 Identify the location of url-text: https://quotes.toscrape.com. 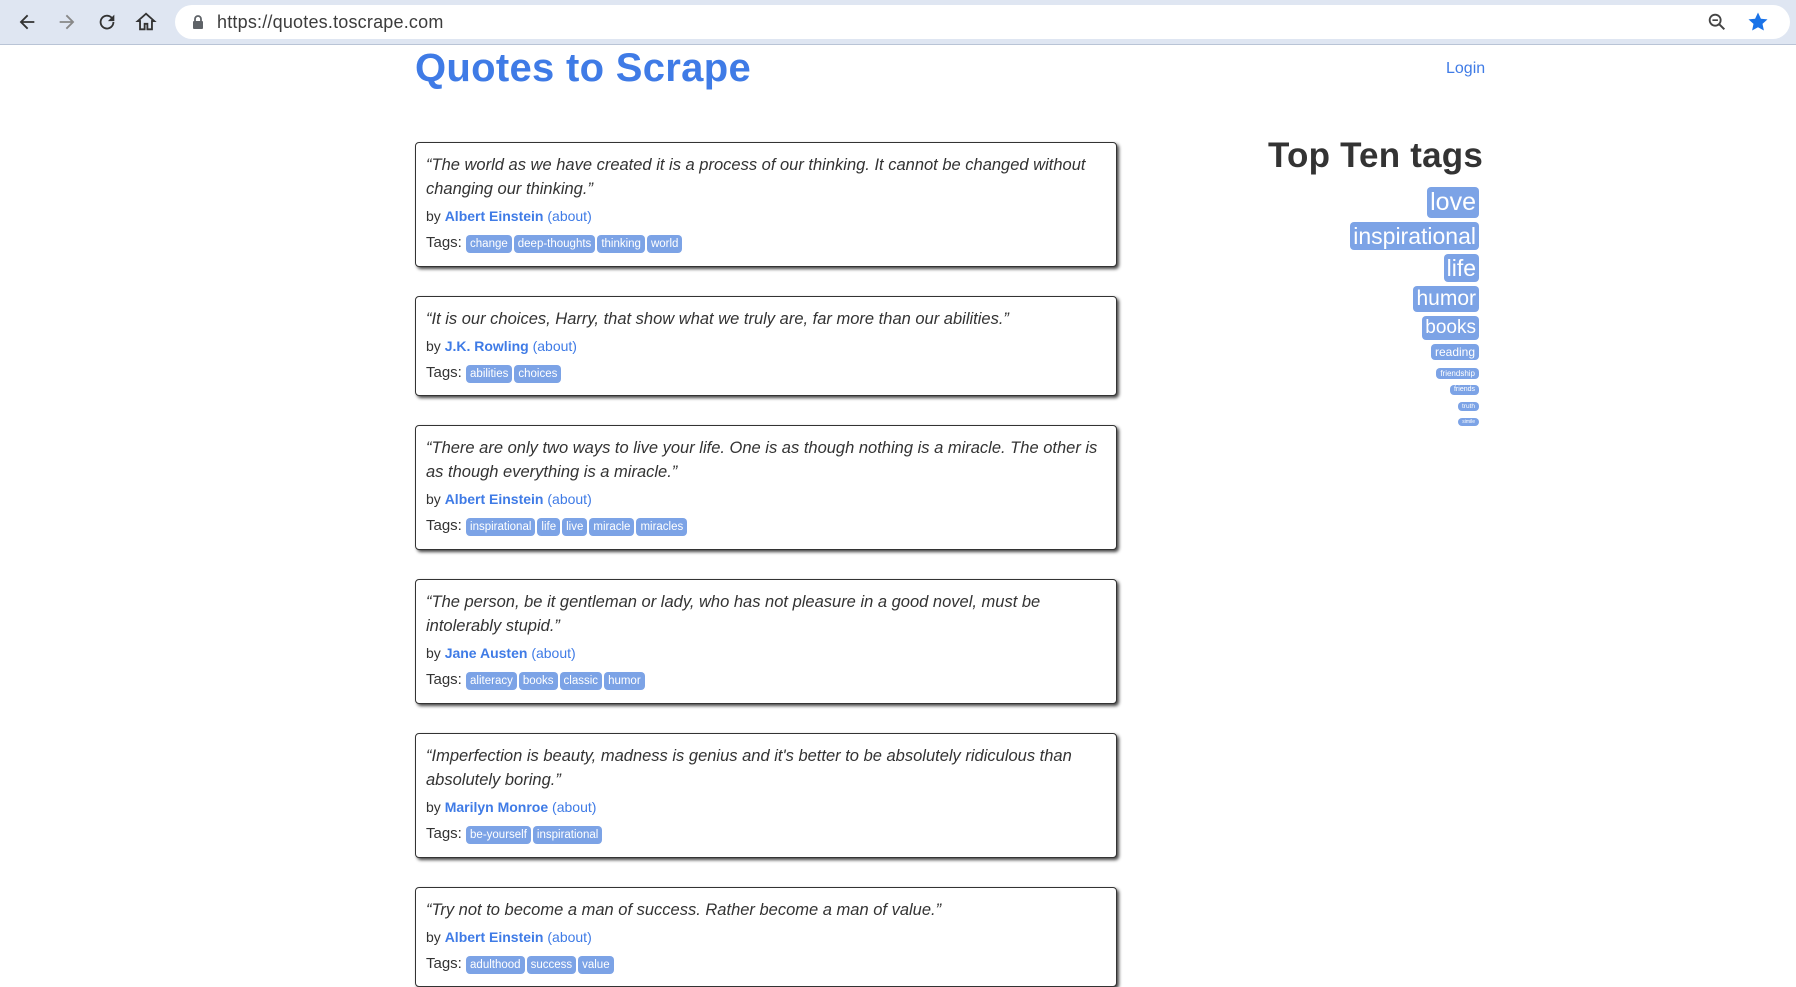
(330, 22).